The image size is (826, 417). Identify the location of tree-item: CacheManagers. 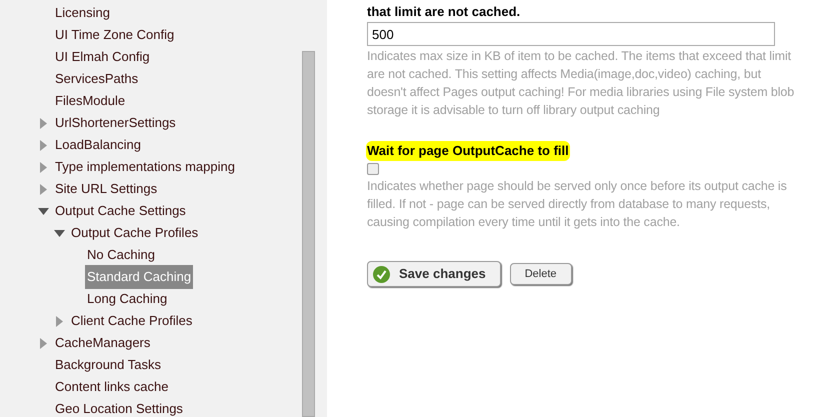
(102, 343).